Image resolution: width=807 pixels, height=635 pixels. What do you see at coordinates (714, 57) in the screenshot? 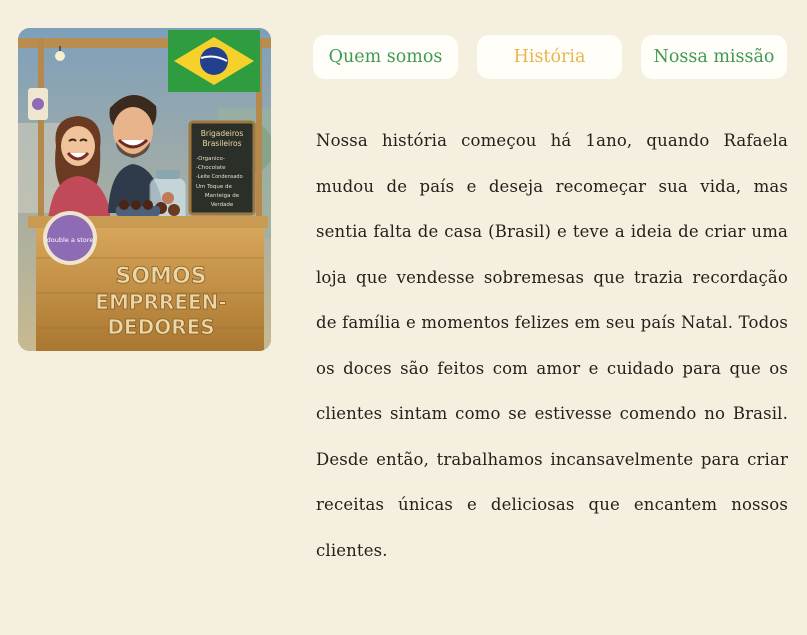
I see `tab-nossa-missao: Nossa missão` at bounding box center [714, 57].